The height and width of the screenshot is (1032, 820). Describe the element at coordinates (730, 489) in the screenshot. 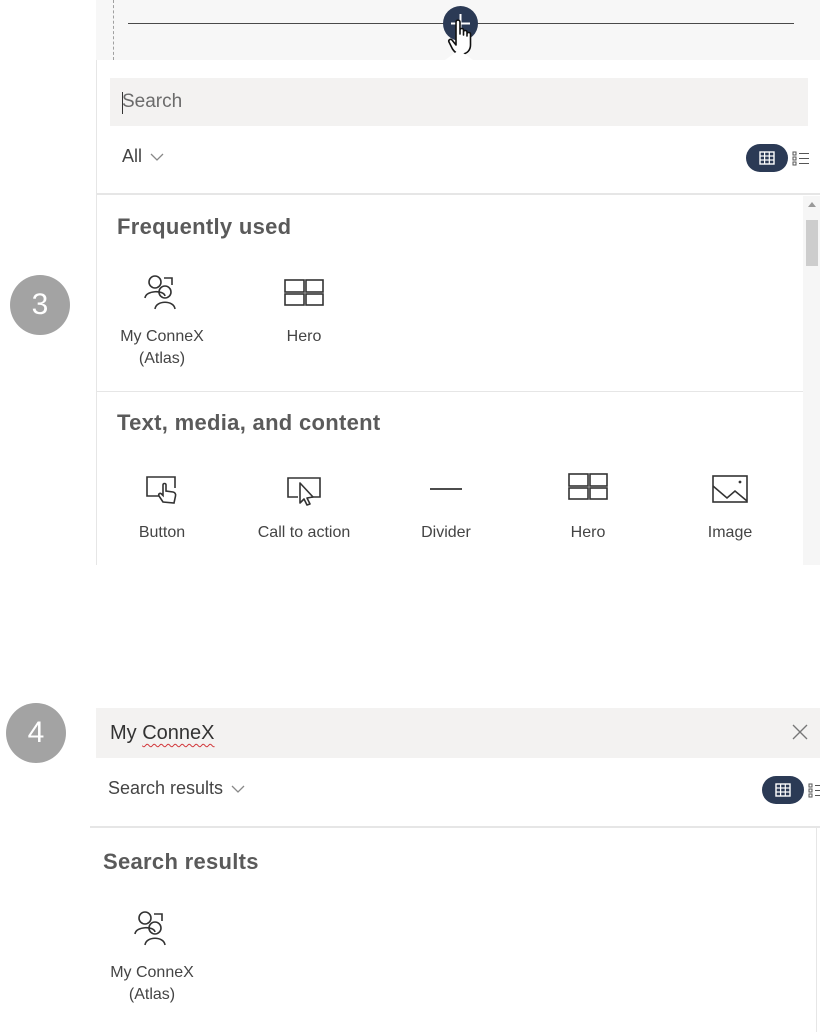

I see `image-icon` at that location.